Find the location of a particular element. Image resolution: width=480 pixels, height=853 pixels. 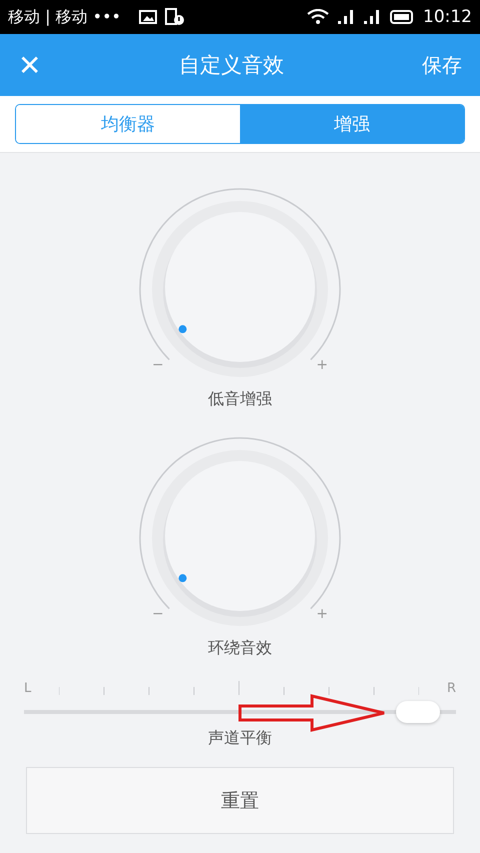

knob-label: 低音增强 is located at coordinates (240, 399).